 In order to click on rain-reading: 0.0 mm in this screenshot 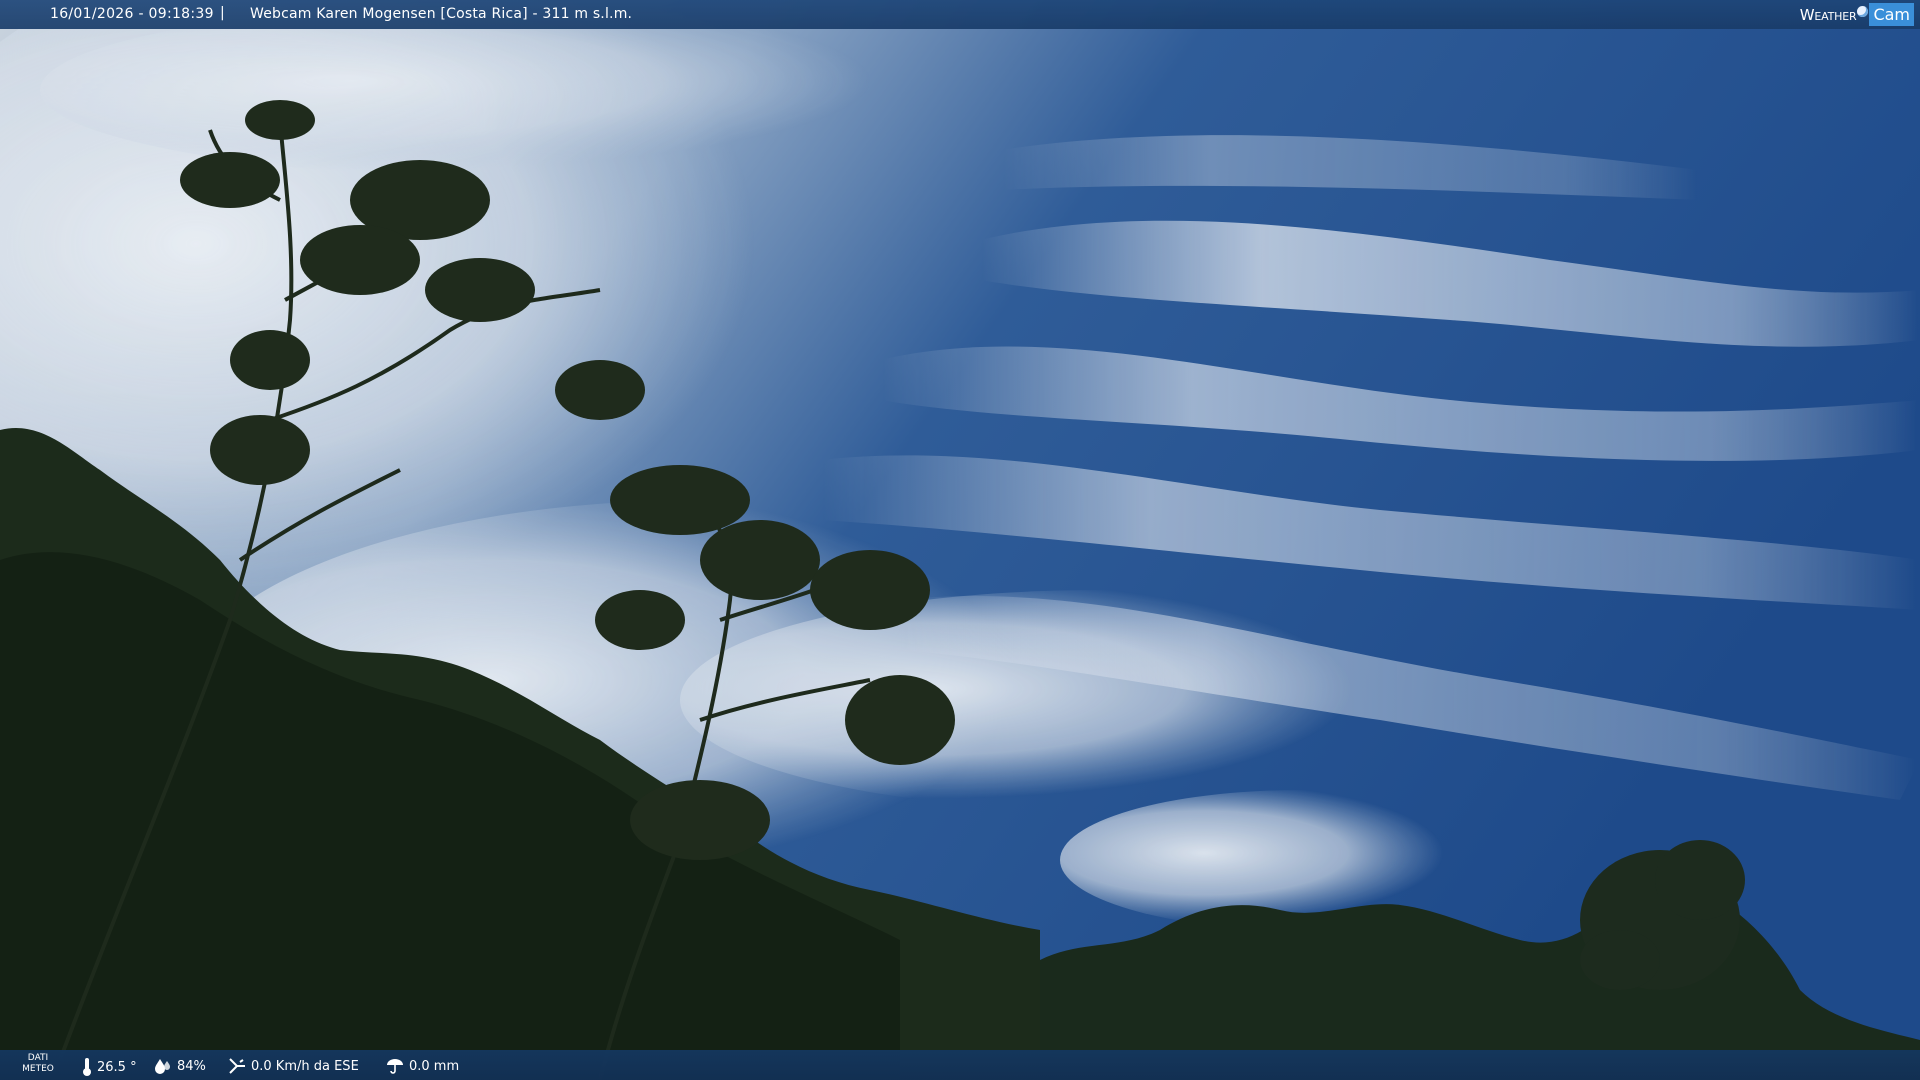, I will do `click(422, 1066)`.